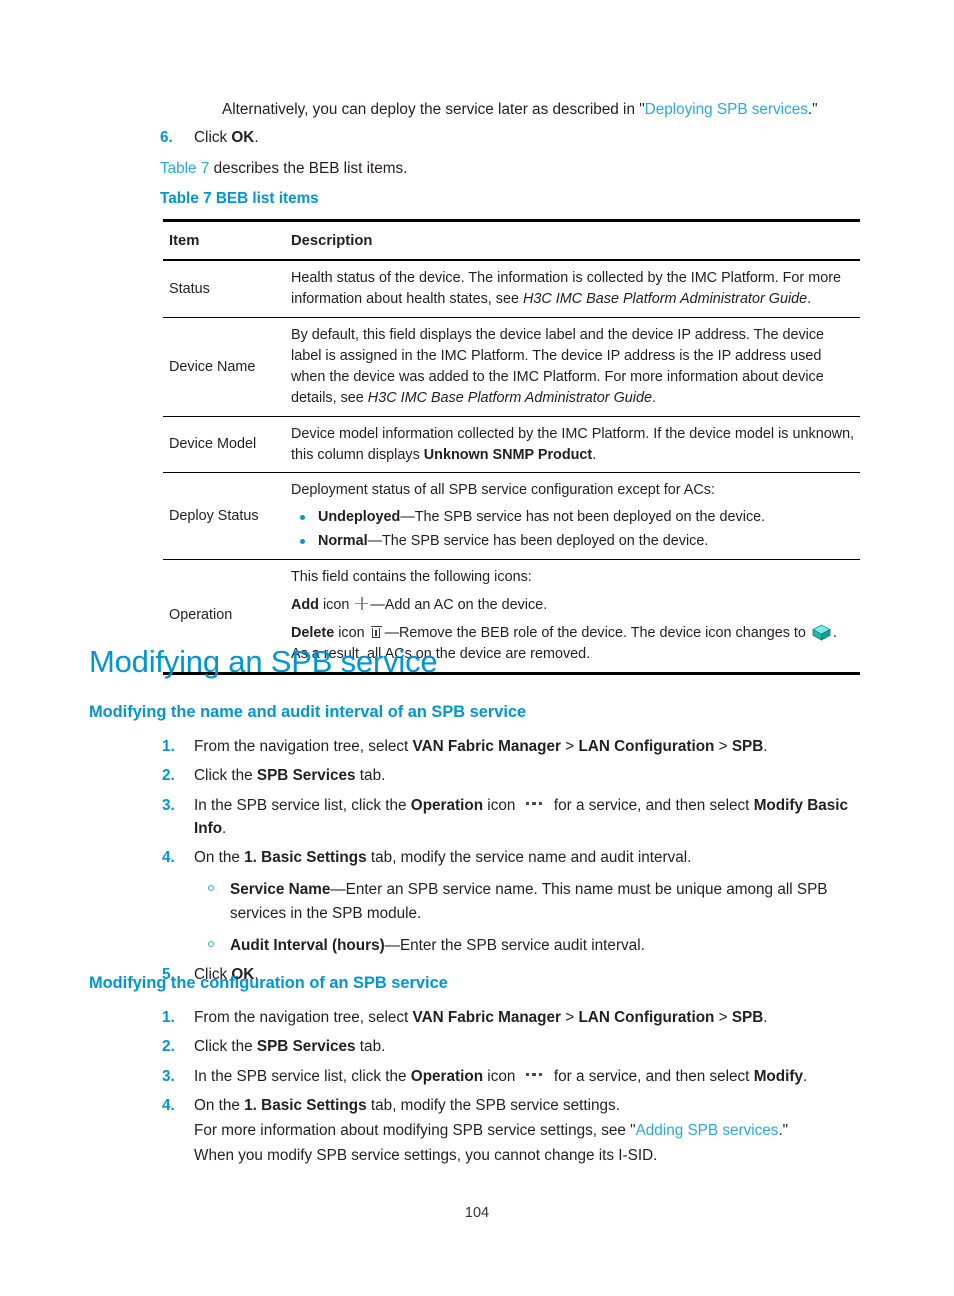  What do you see at coordinates (362, 603) in the screenshot?
I see `add-icon` at bounding box center [362, 603].